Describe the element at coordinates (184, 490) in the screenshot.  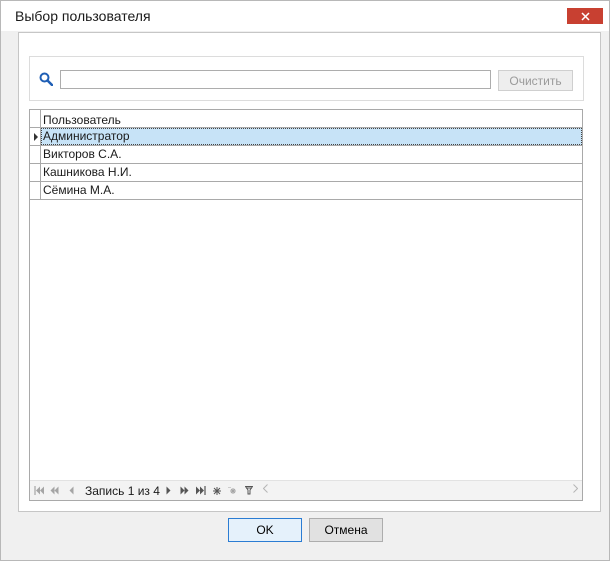
I see `next-page-icon` at that location.